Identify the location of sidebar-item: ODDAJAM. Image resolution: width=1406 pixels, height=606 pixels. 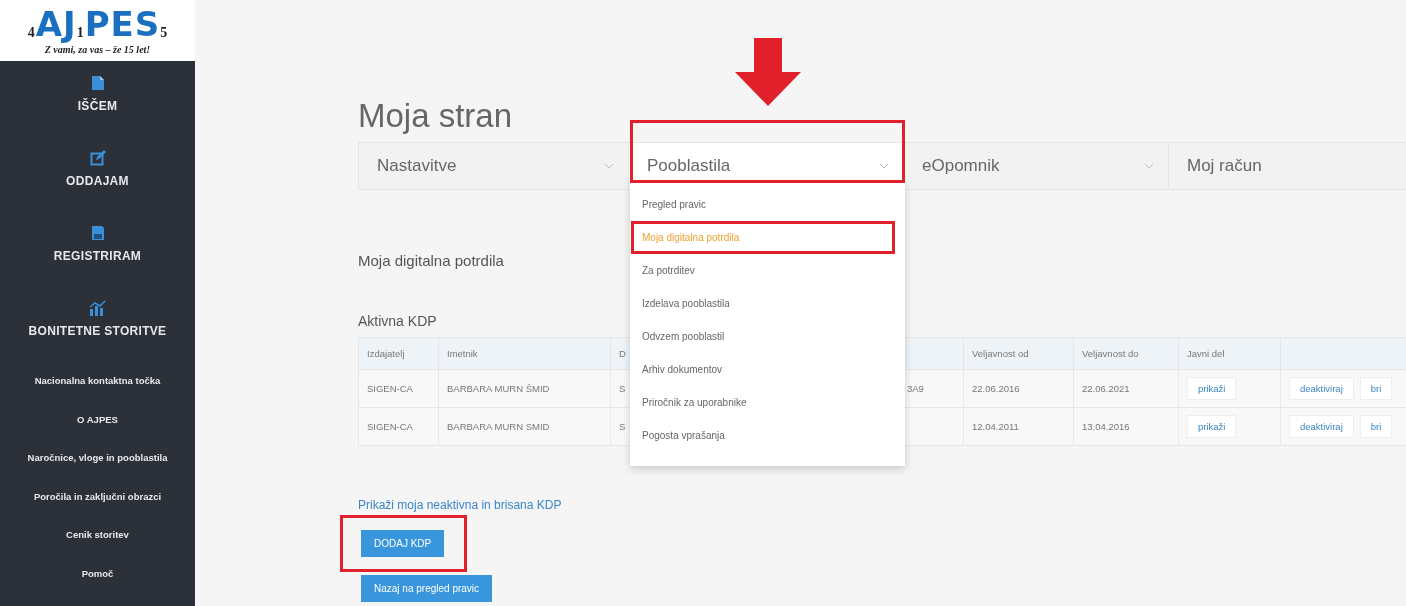
(97, 181).